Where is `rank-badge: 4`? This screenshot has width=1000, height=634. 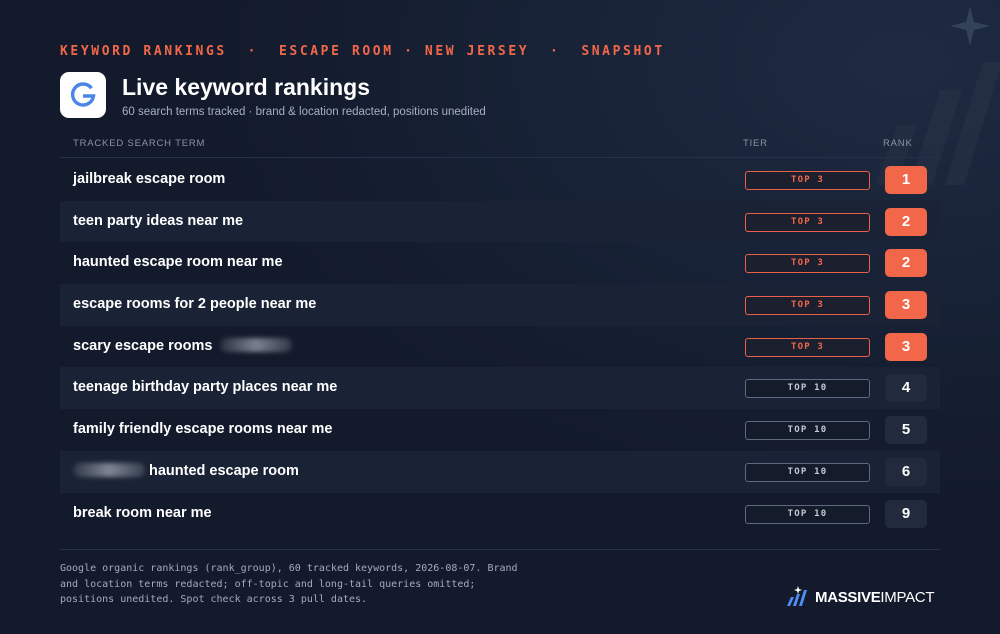
rank-badge: 4 is located at coordinates (906, 388).